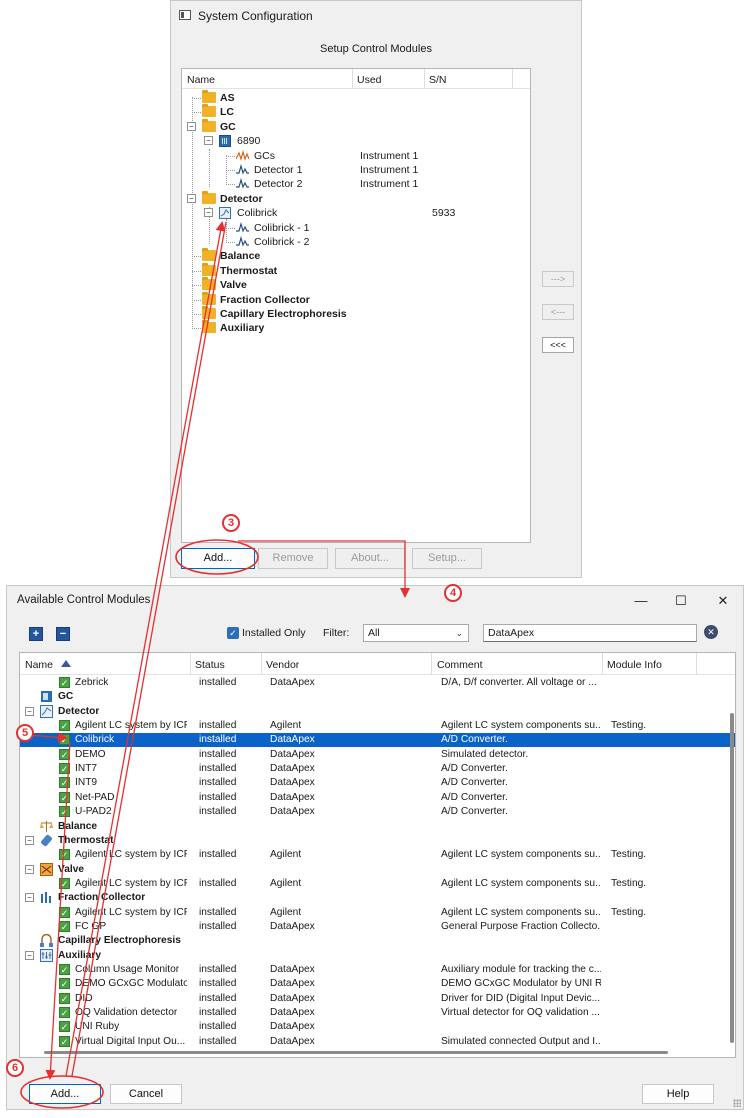 The height and width of the screenshot is (1118, 750). I want to click on step-5-badge: 5, so click(25, 733).